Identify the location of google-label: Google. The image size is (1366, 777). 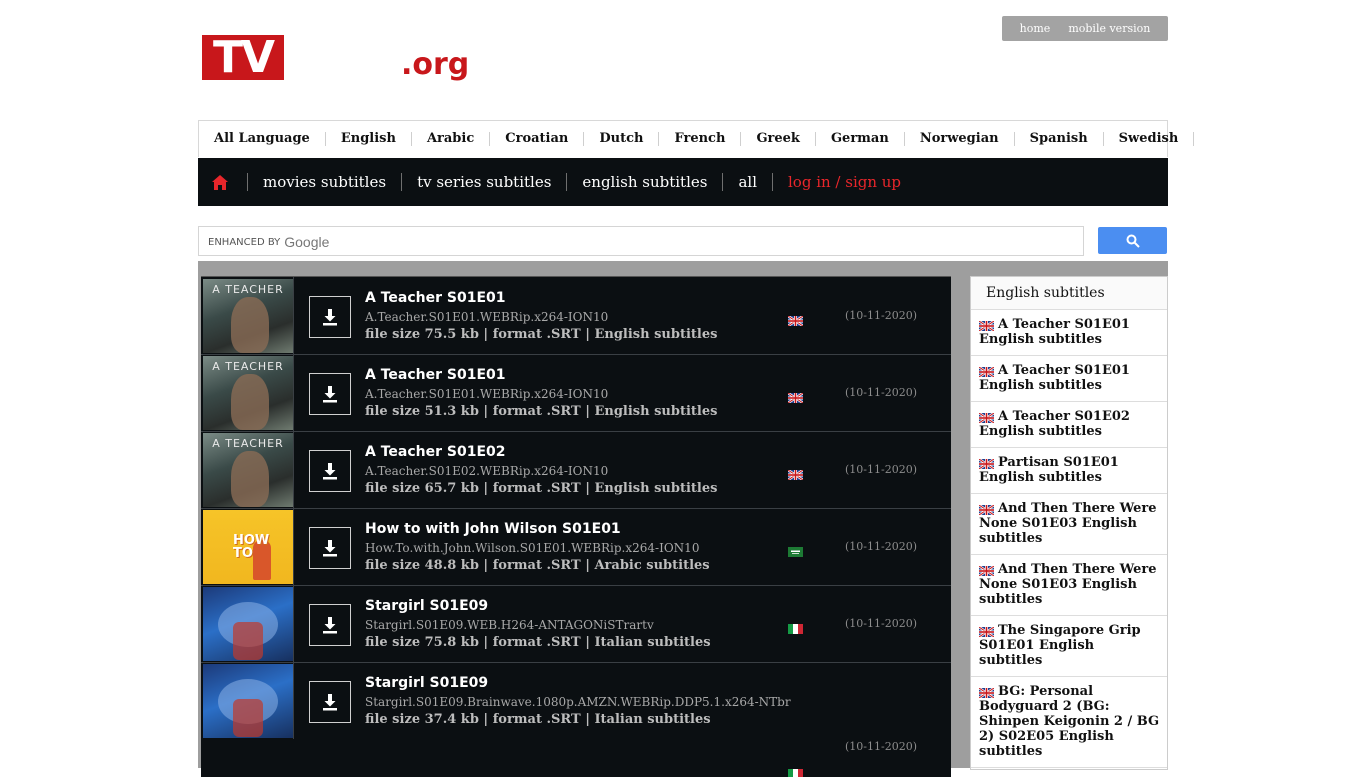
(307, 242).